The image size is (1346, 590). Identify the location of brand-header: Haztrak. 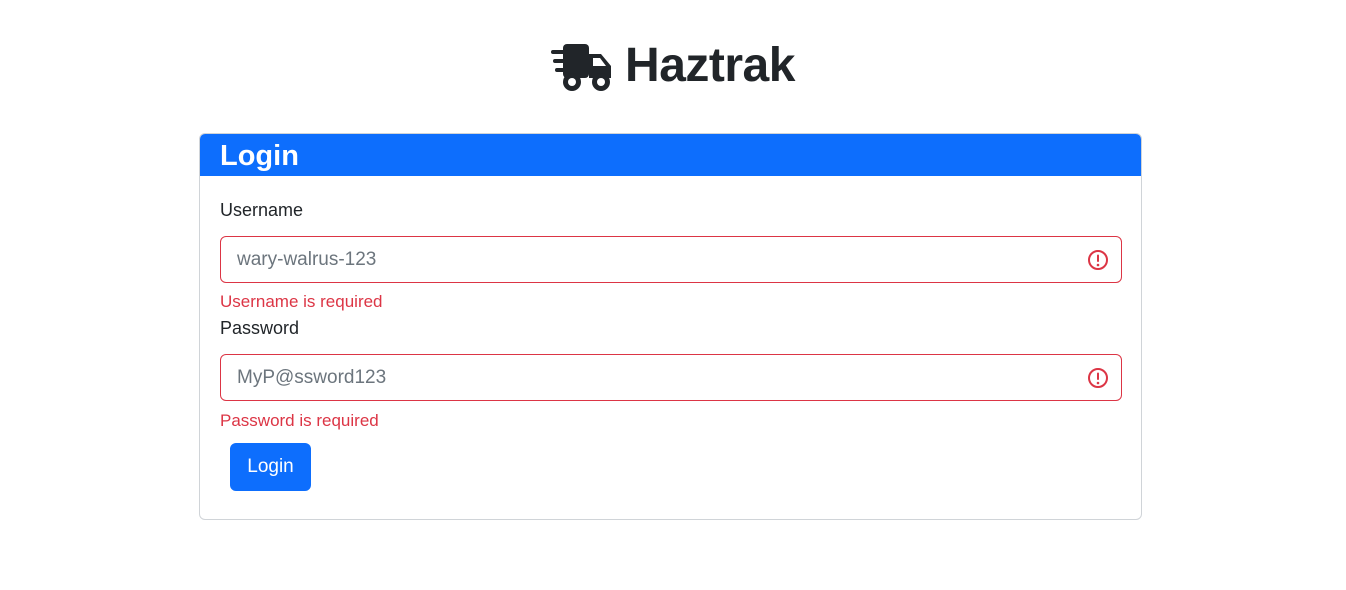
(673, 66).